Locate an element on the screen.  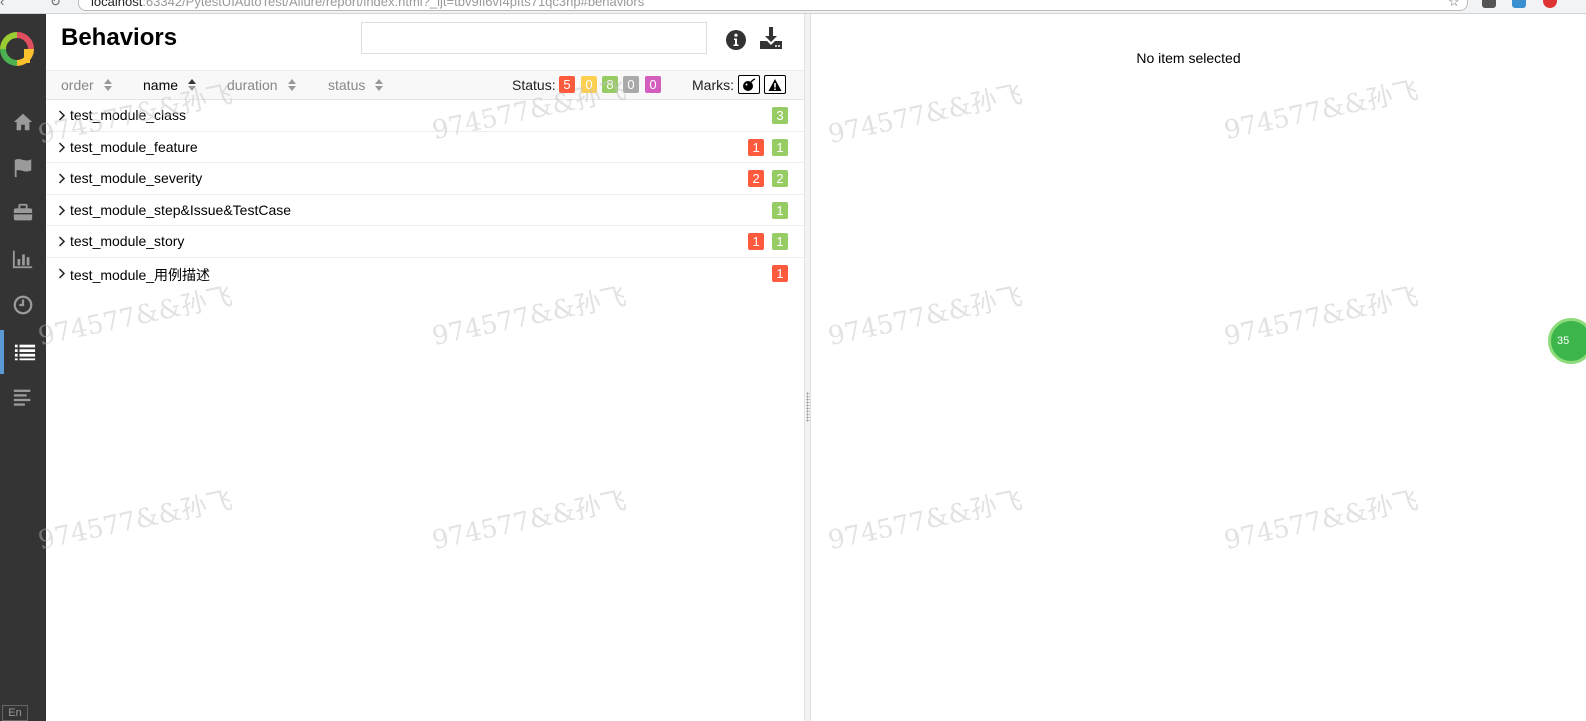
url-host: localhost is located at coordinates (117, 4).